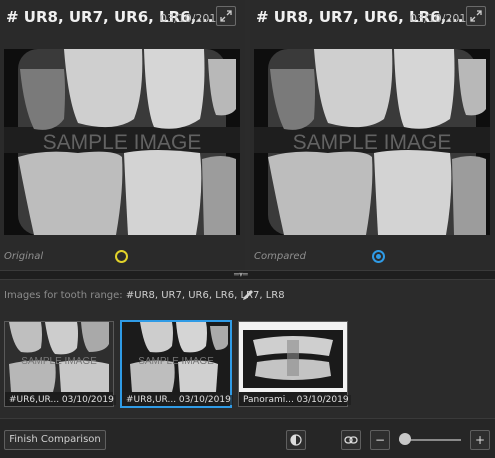  I want to click on bottom-toolbar: Finish Comparison − +, so click(247, 438).